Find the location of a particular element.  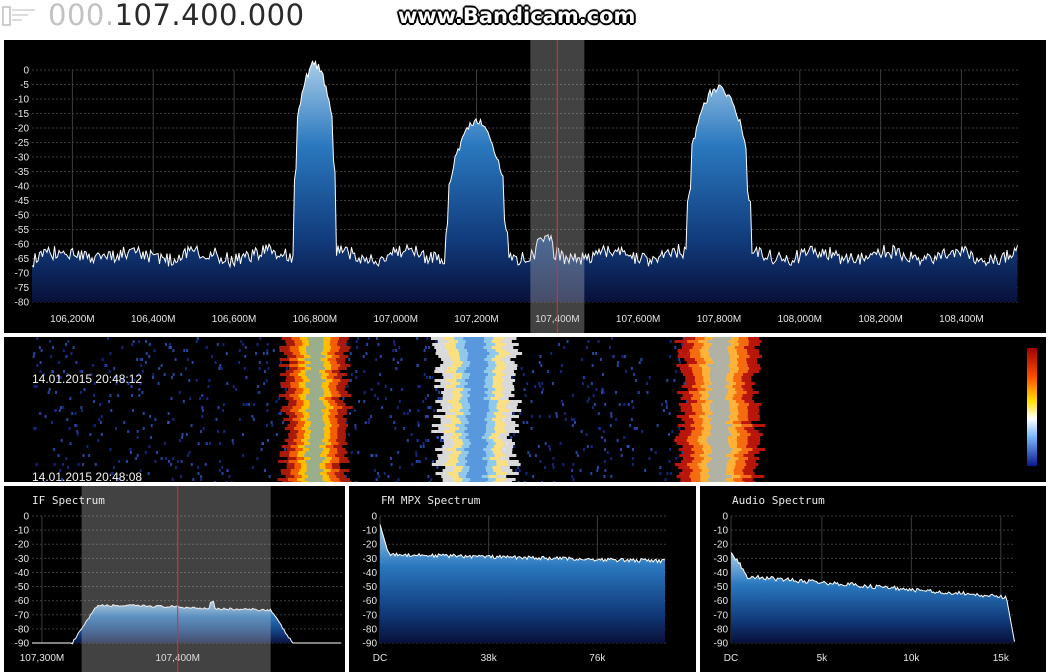

y-tick-label: -55 is located at coordinates (22, 230).